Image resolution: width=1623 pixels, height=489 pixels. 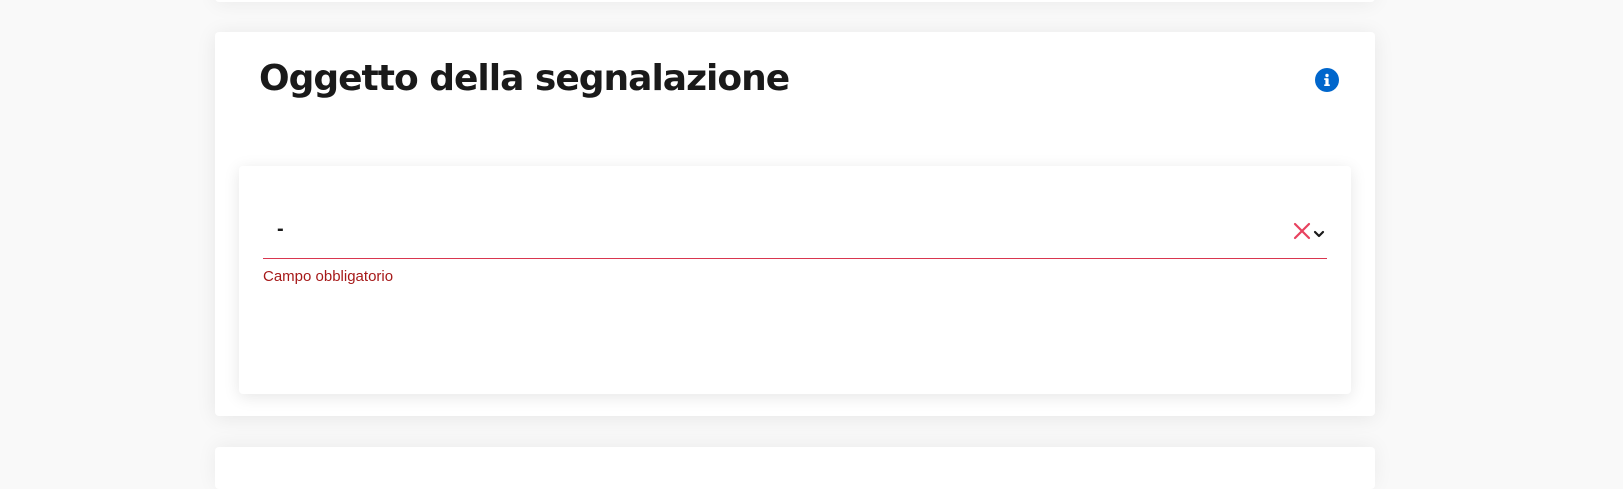 I want to click on required-field-error: Campo obbligatorio, so click(x=328, y=276).